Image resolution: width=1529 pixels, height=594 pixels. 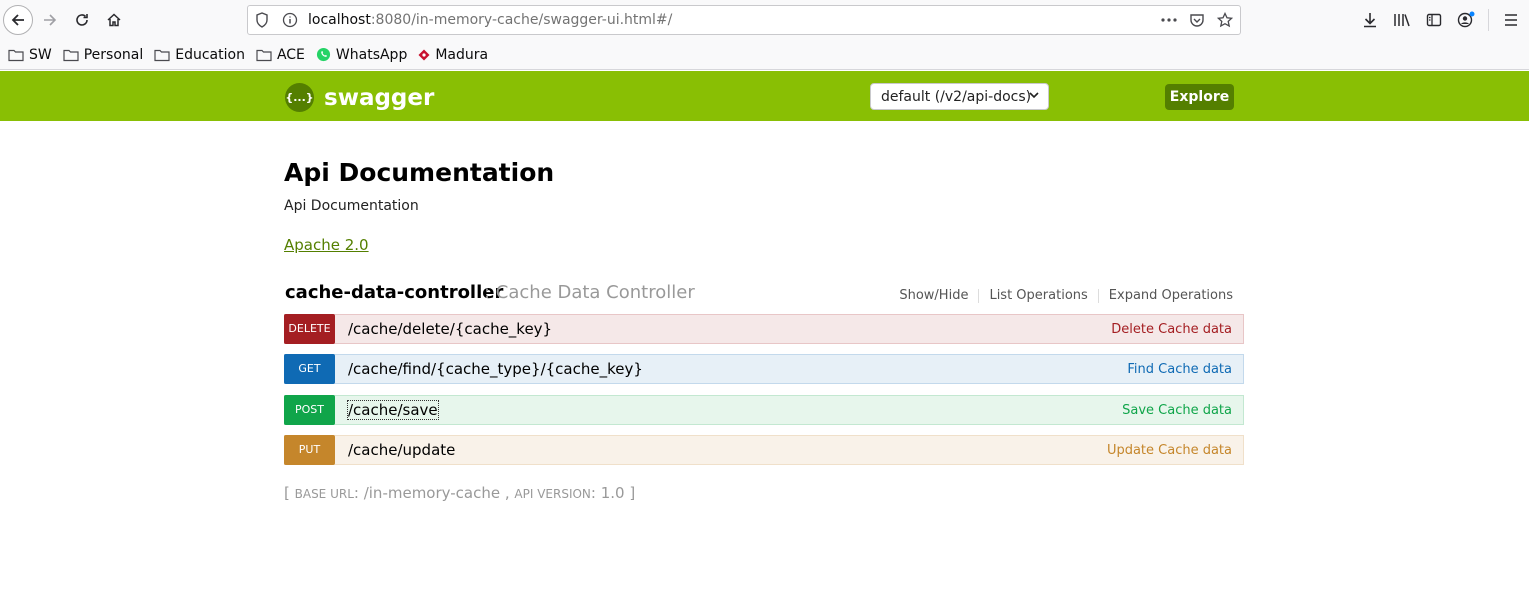 I want to click on http-method-badge: PUT, so click(x=309, y=449).